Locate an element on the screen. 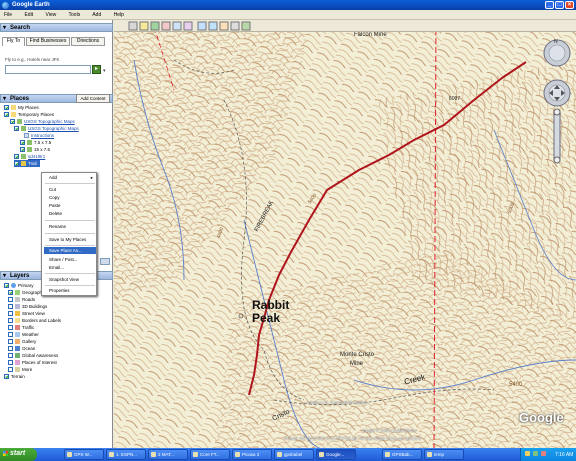  polygon-icon is located at coordinates (155, 26).